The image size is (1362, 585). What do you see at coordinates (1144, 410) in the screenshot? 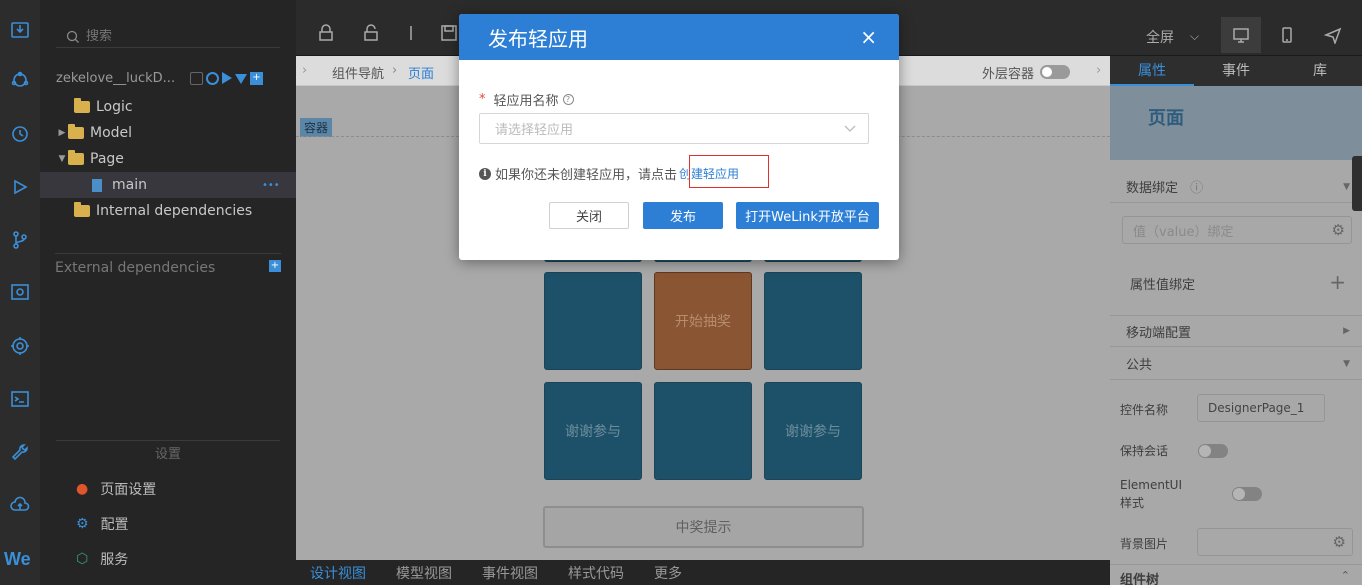
I see `control-name-label: 控件名称` at bounding box center [1144, 410].